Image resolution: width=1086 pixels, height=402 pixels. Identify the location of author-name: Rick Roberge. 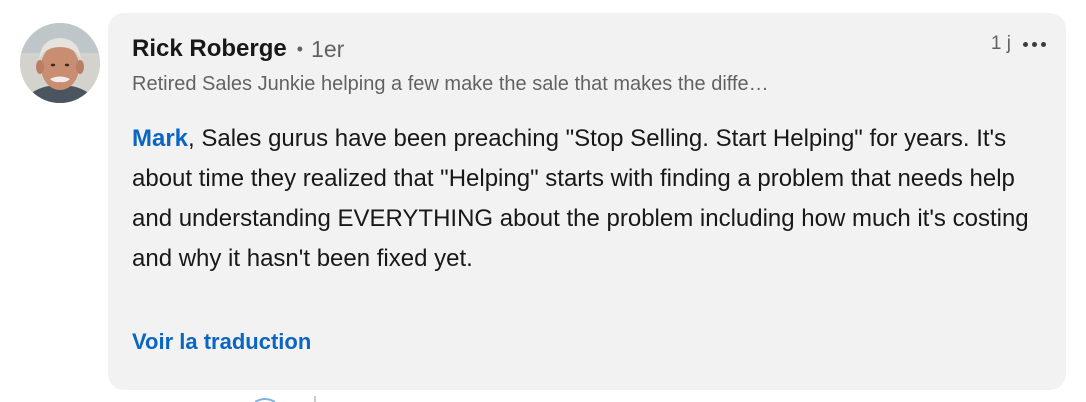
(209, 49).